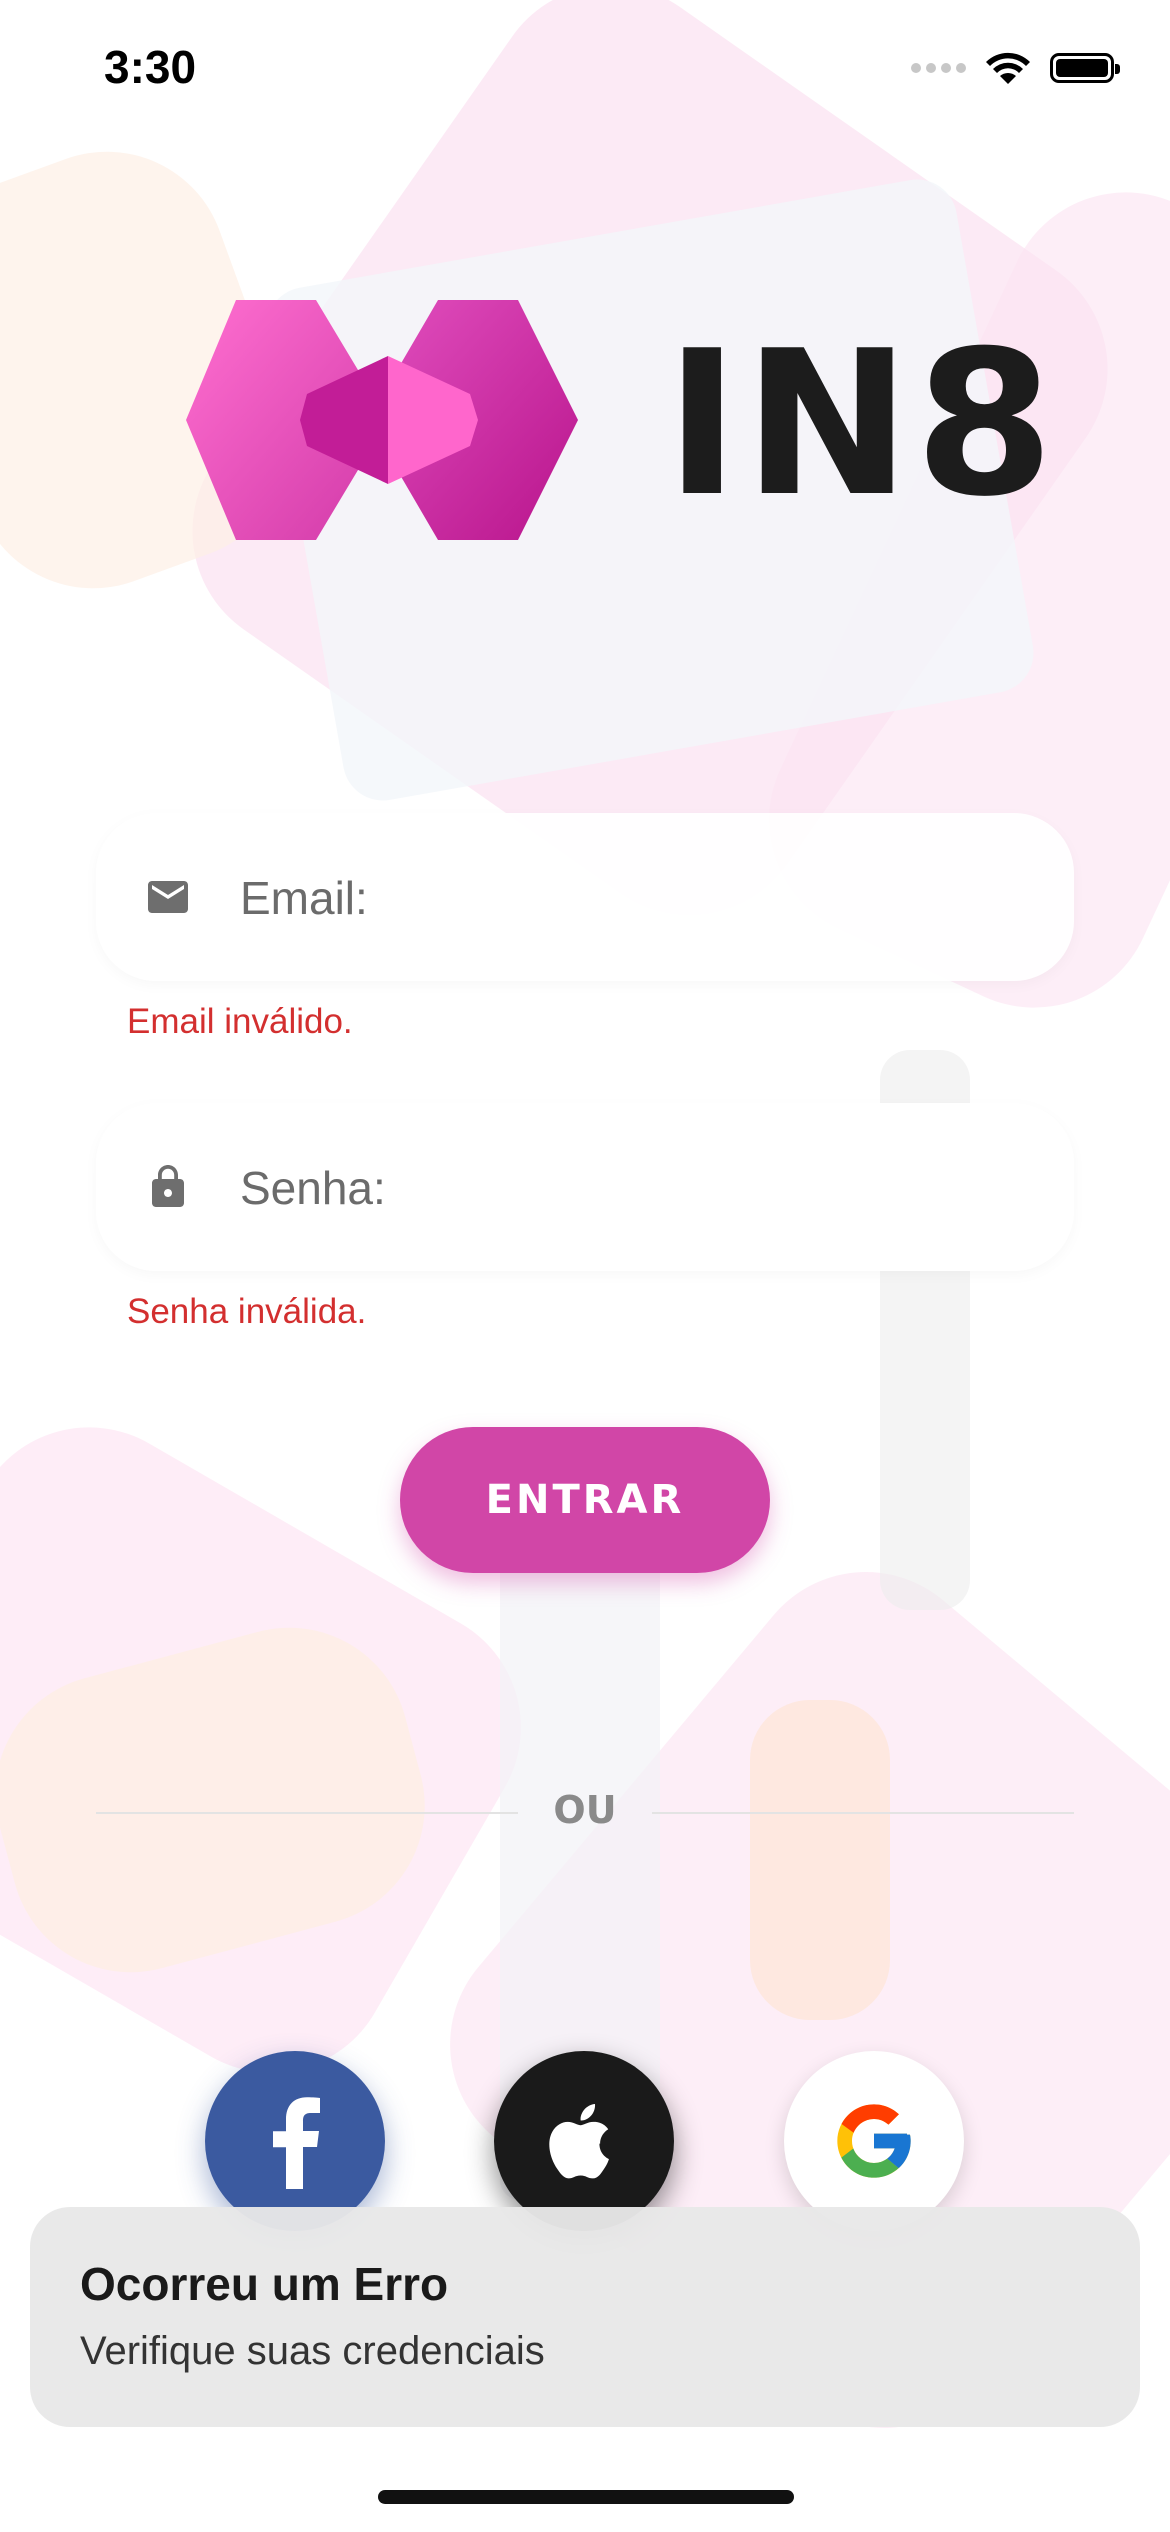 The height and width of the screenshot is (2532, 1170). Describe the element at coordinates (861, 424) in the screenshot. I see `brand-name: IN8` at that location.